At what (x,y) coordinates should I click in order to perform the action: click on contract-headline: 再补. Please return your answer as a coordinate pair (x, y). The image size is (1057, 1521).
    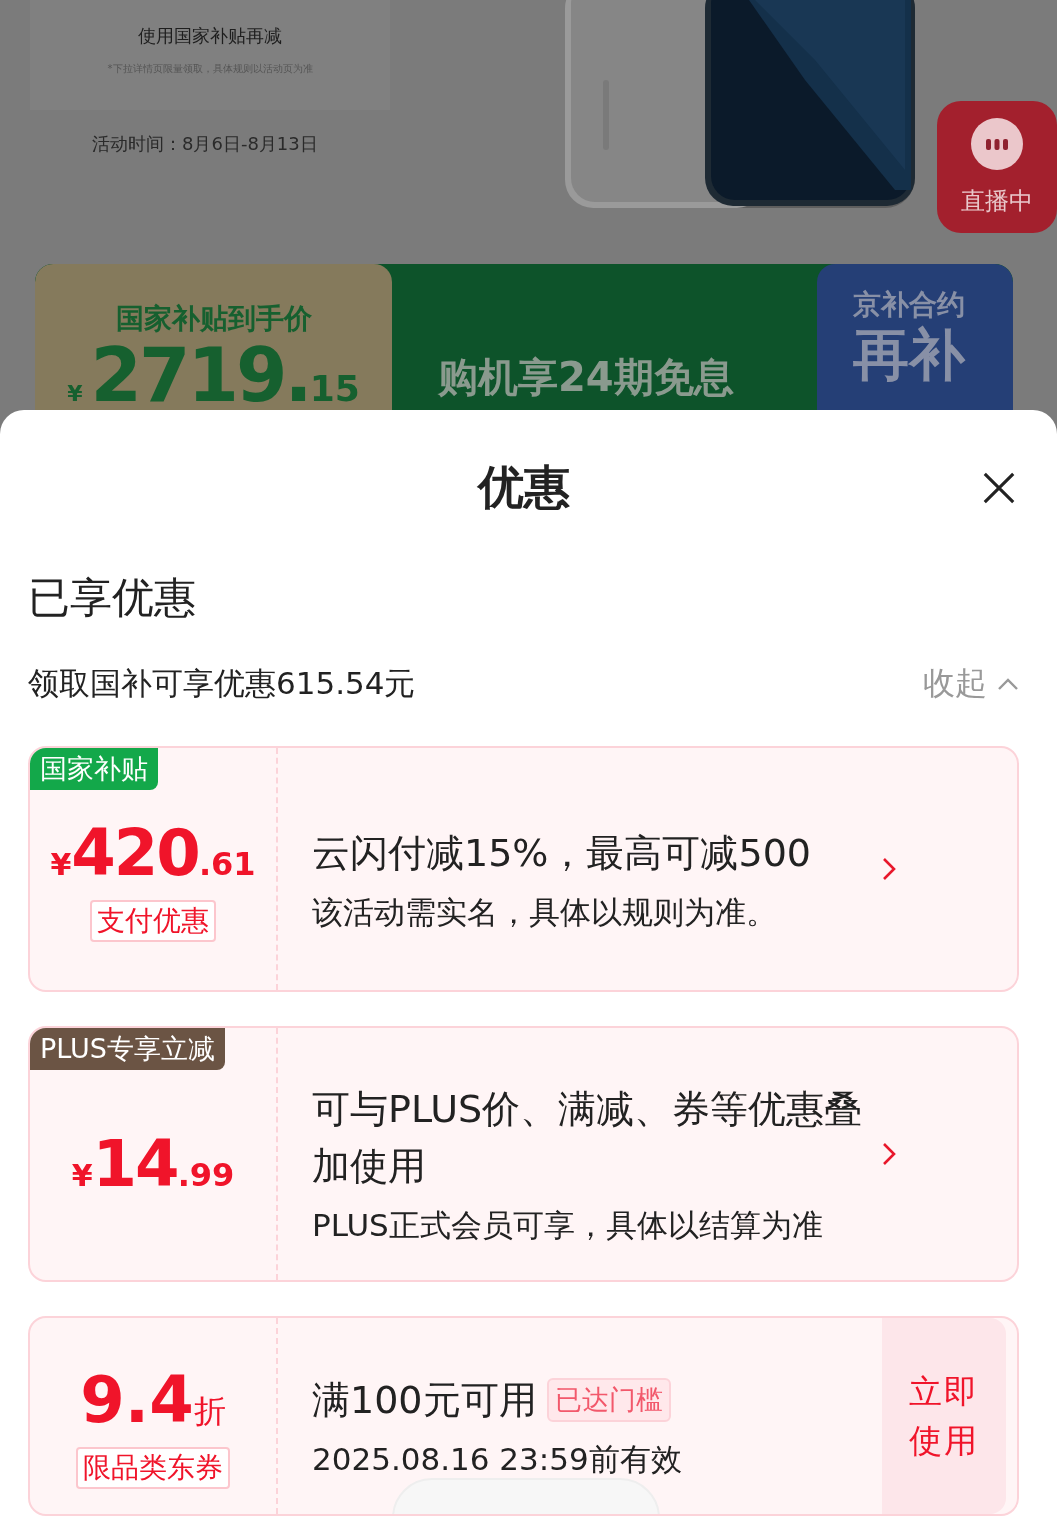
    Looking at the image, I should click on (910, 355).